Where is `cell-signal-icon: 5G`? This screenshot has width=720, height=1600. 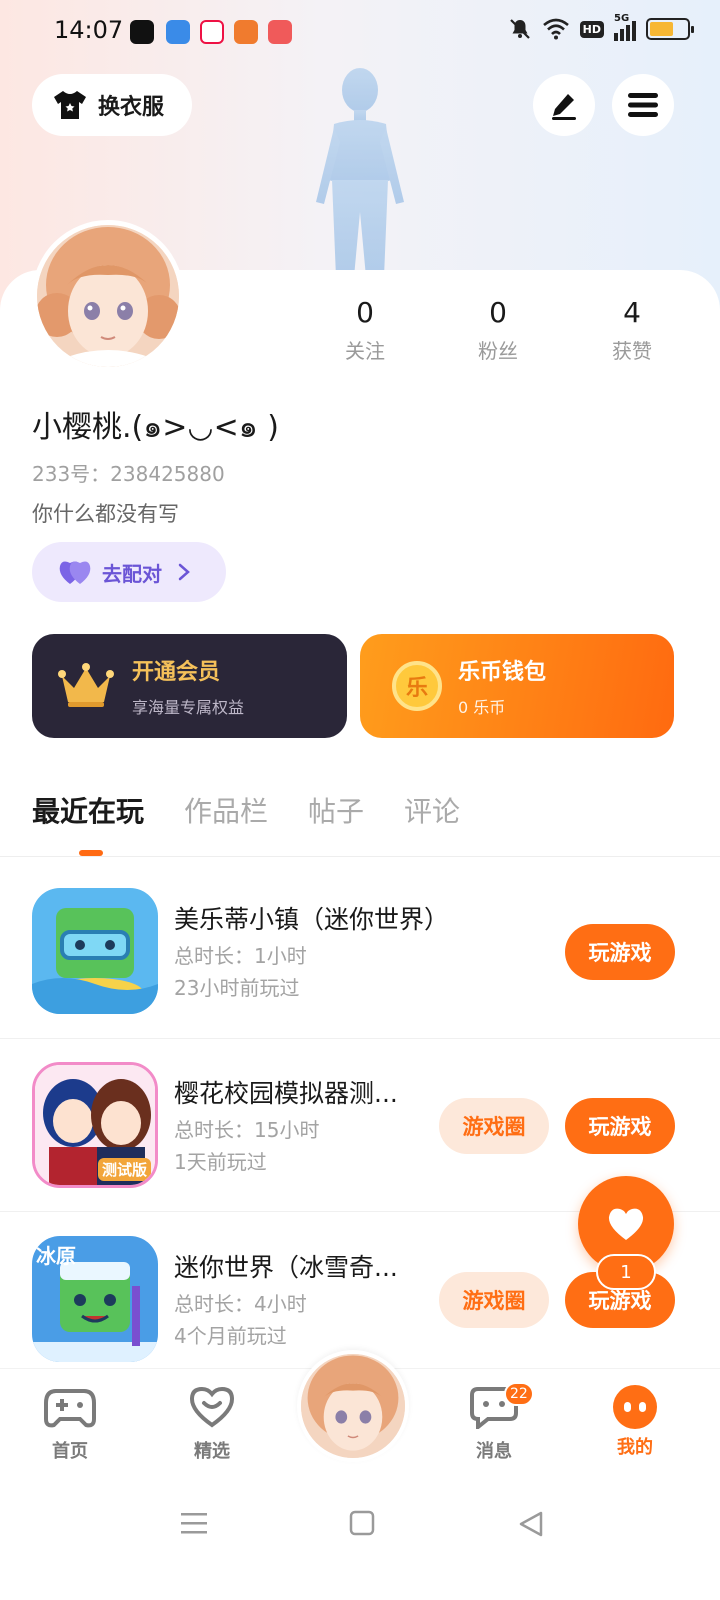 cell-signal-icon: 5G is located at coordinates (625, 27).